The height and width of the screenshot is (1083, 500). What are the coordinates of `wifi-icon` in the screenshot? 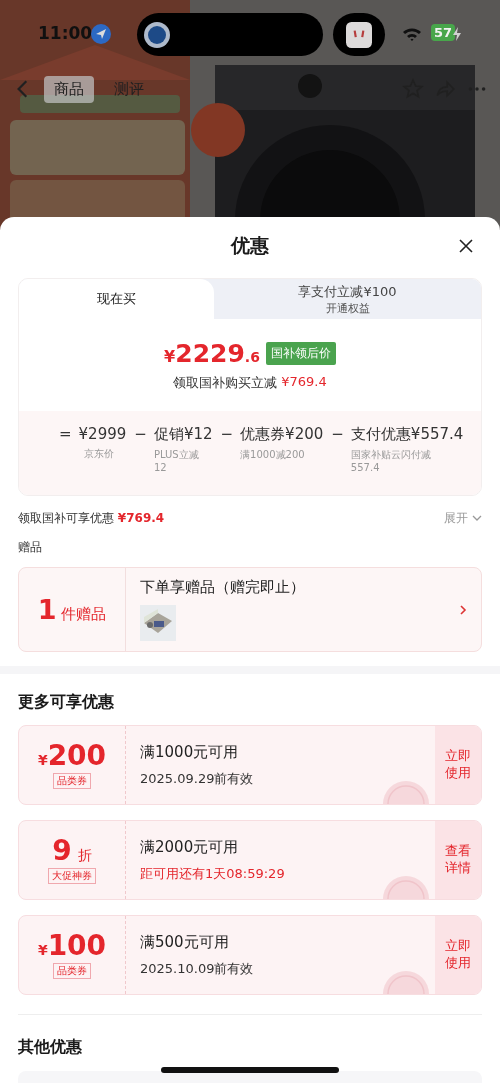 It's located at (412, 34).